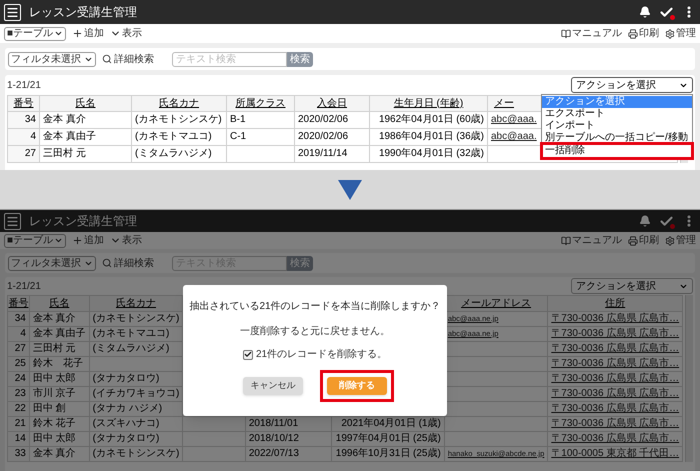 The width and height of the screenshot is (700, 471). Describe the element at coordinates (315, 331) in the screenshot. I see `dialog-note: 一度削除すると元に戻せません。` at that location.